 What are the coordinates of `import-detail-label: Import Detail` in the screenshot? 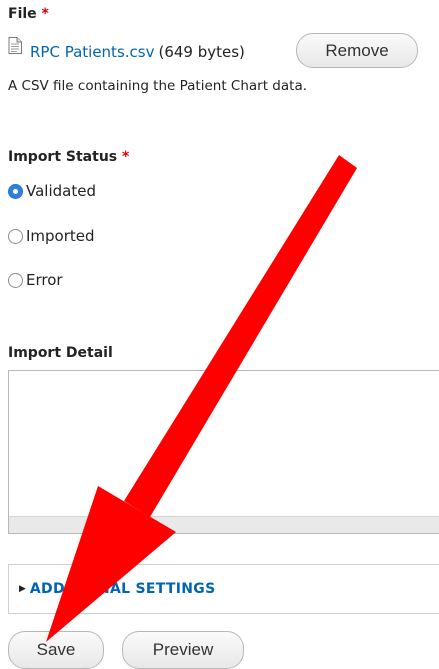 It's located at (60, 353).